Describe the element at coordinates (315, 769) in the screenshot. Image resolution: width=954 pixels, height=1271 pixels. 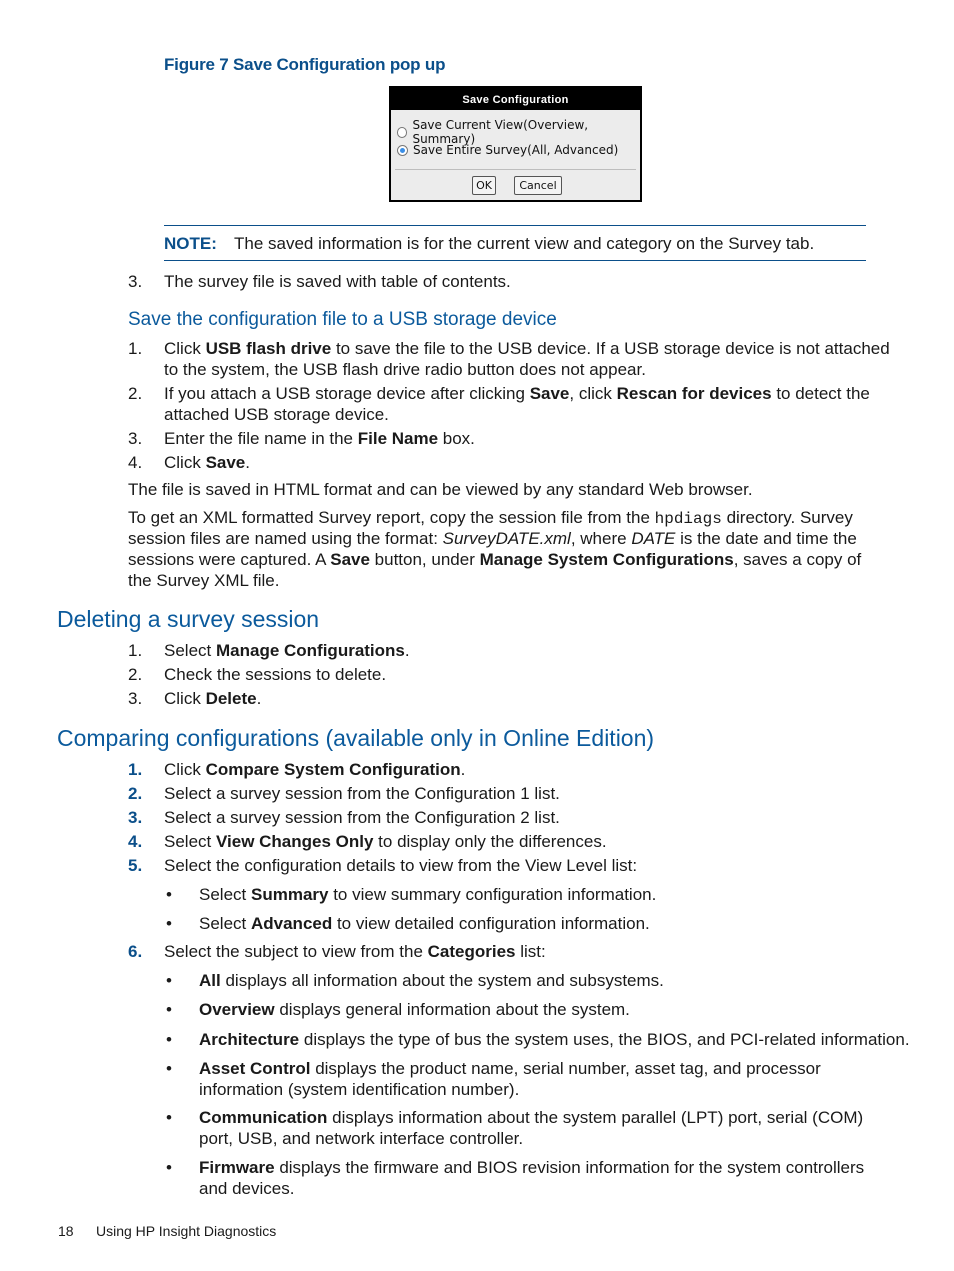
I see `compare-step-1: Click Compare System Configuration.` at that location.